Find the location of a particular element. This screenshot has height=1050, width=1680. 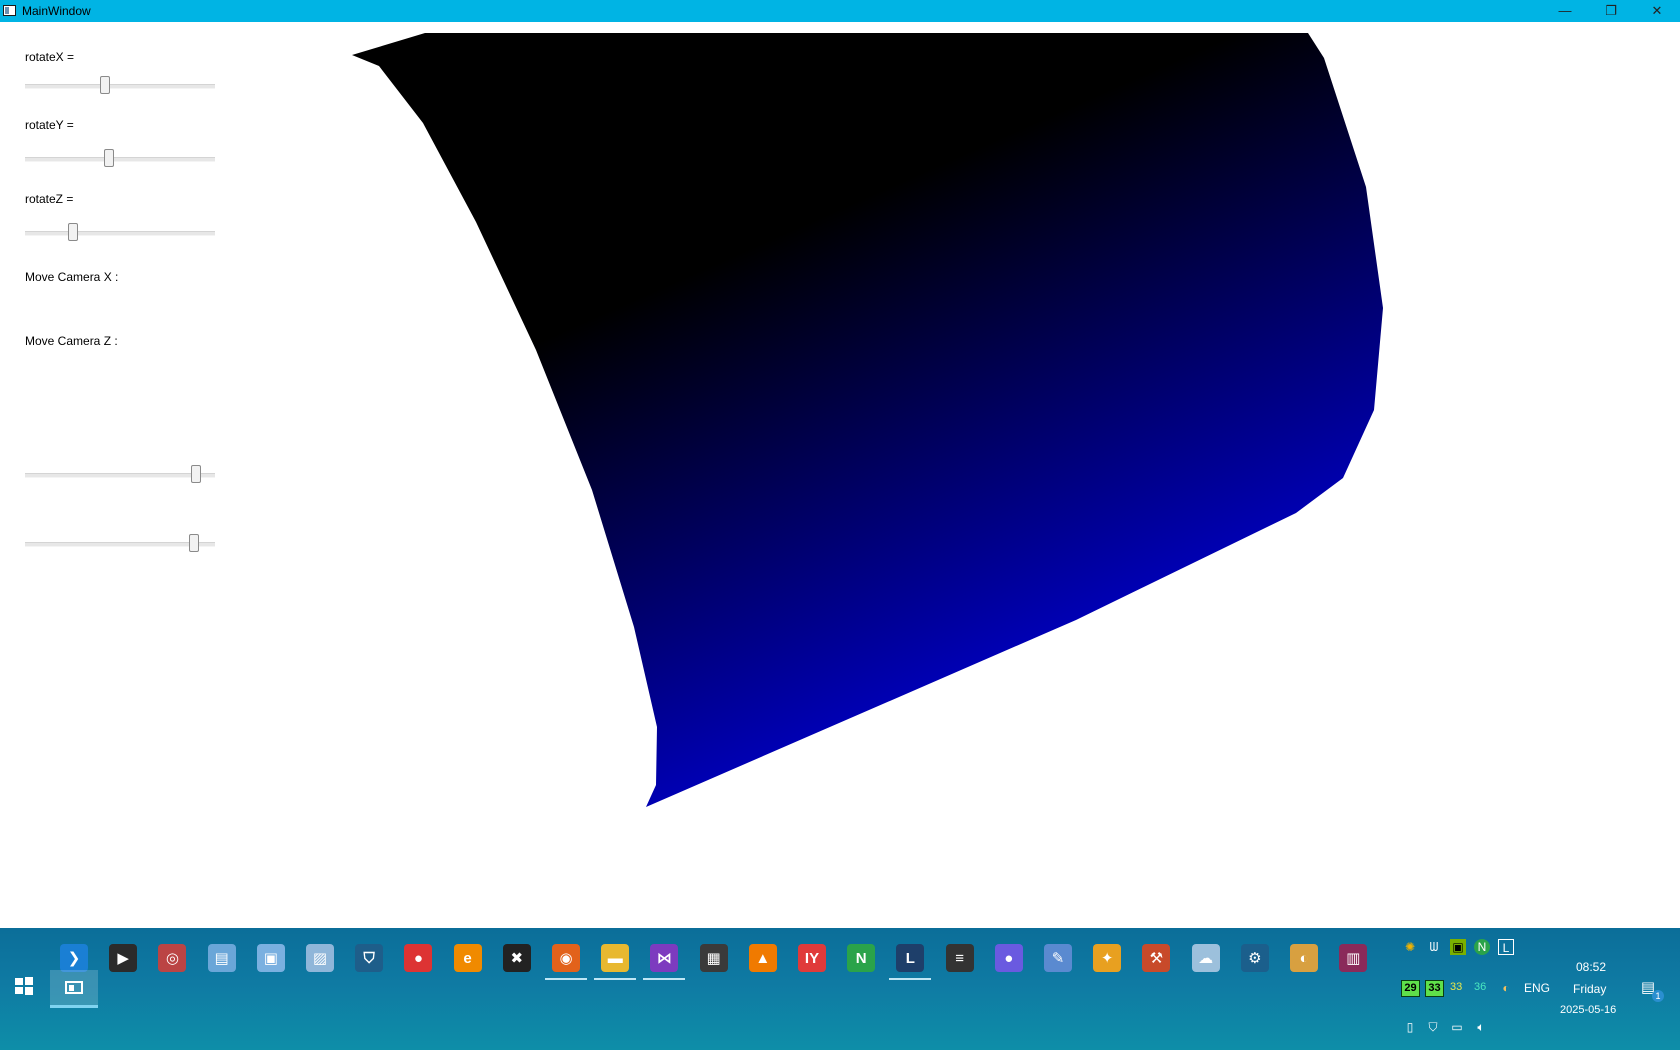

taskbar-mainwindow-button is located at coordinates (74, 989).